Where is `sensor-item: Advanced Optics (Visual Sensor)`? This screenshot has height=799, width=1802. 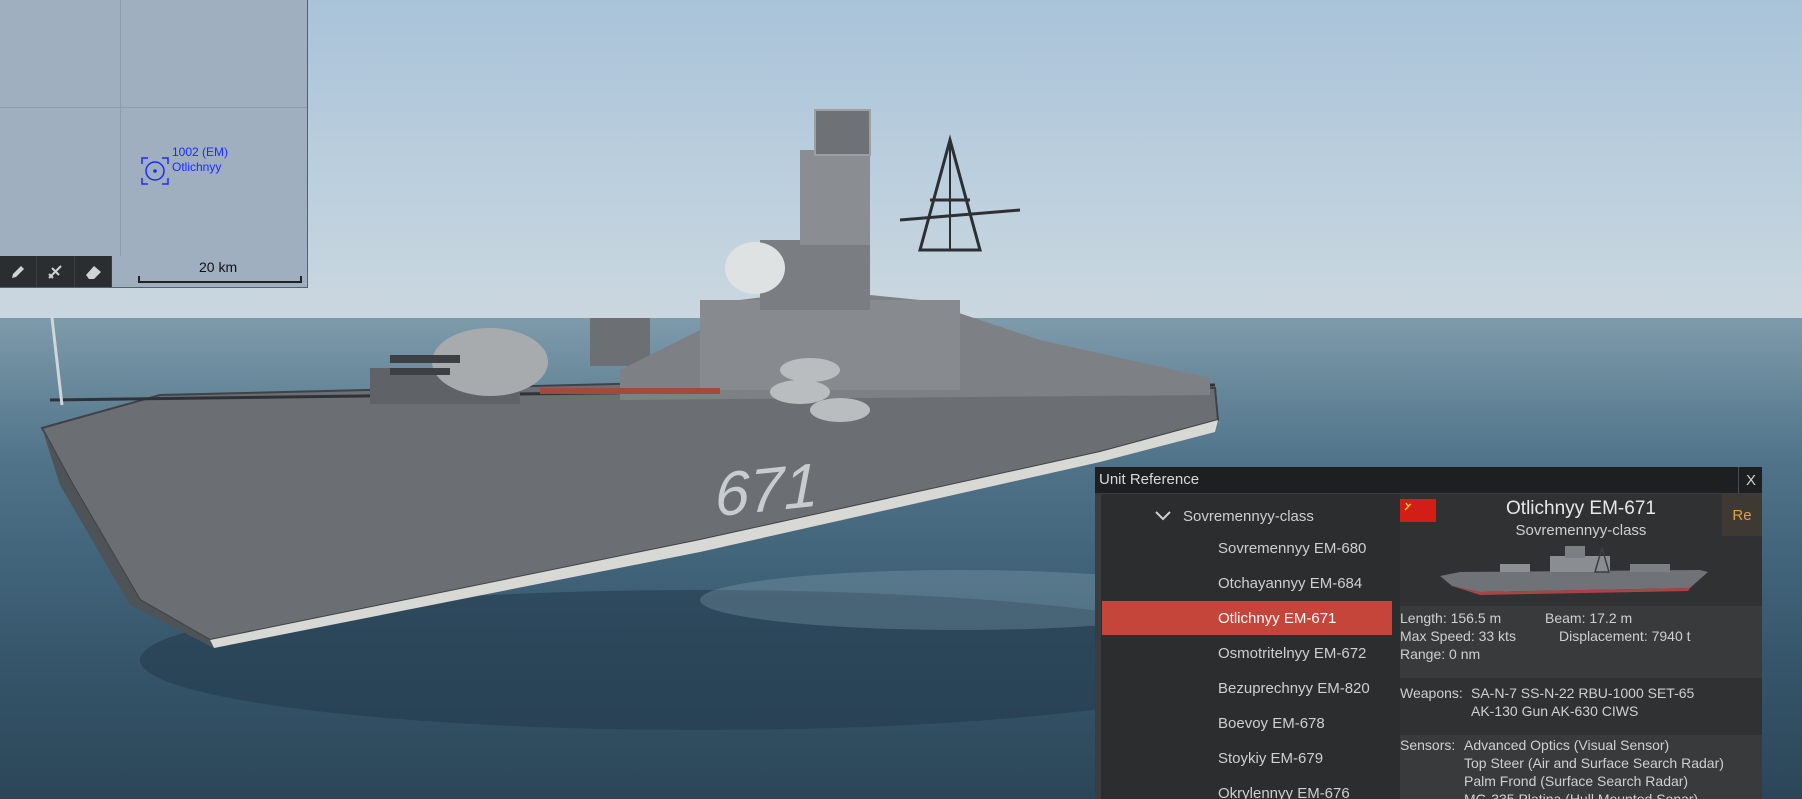 sensor-item: Advanced Optics (Visual Sensor) is located at coordinates (1567, 745).